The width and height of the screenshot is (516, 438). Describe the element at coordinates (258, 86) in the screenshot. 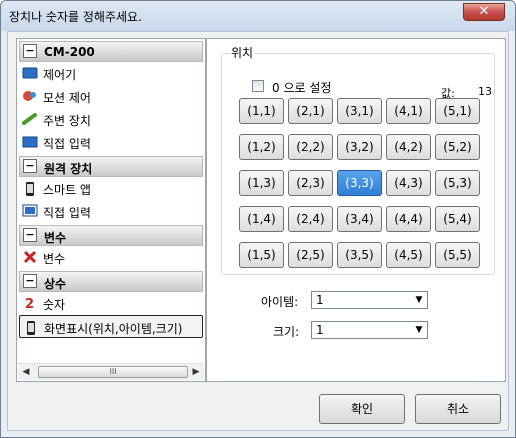

I see `zero-checkbox` at that location.